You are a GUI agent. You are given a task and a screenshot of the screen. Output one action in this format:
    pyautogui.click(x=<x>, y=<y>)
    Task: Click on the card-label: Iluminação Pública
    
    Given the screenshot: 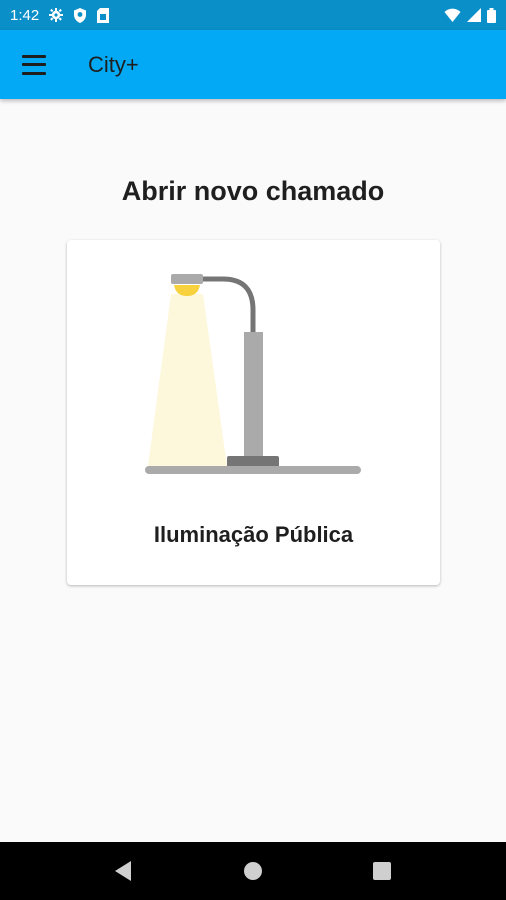 What is the action you would take?
    pyautogui.click(x=253, y=534)
    